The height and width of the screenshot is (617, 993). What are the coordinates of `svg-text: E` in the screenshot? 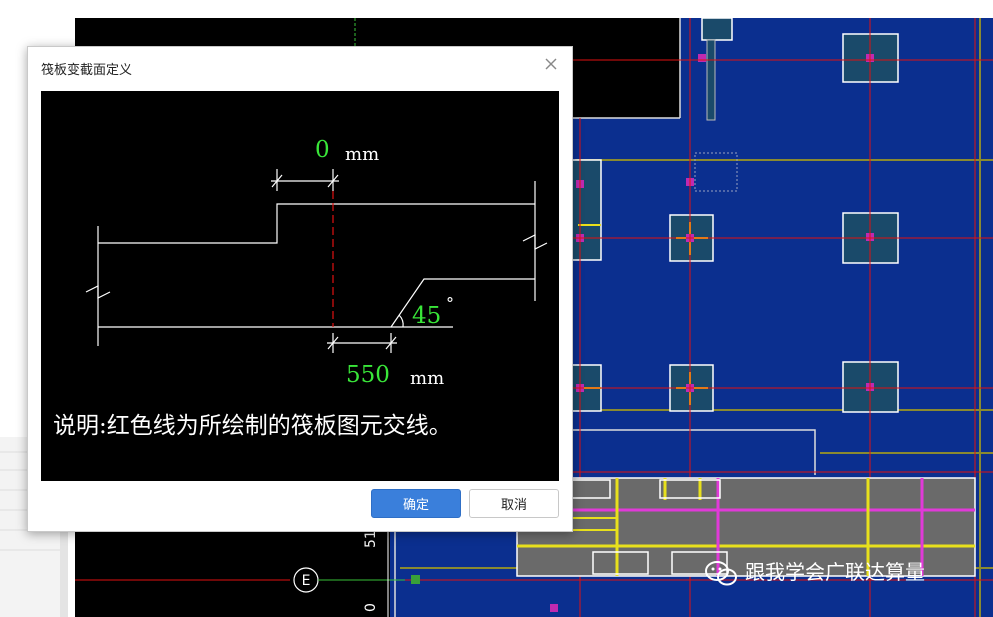 It's located at (306, 581).